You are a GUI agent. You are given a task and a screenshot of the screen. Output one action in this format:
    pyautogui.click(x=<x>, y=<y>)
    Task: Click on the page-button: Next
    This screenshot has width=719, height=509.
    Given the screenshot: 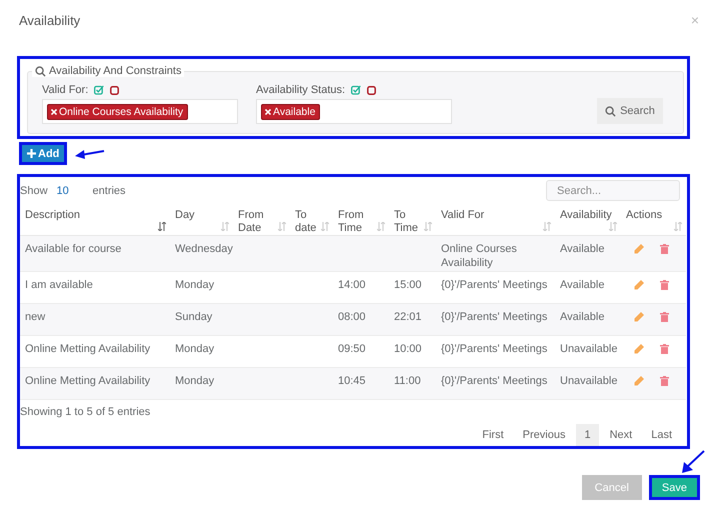 What is the action you would take?
    pyautogui.click(x=621, y=435)
    